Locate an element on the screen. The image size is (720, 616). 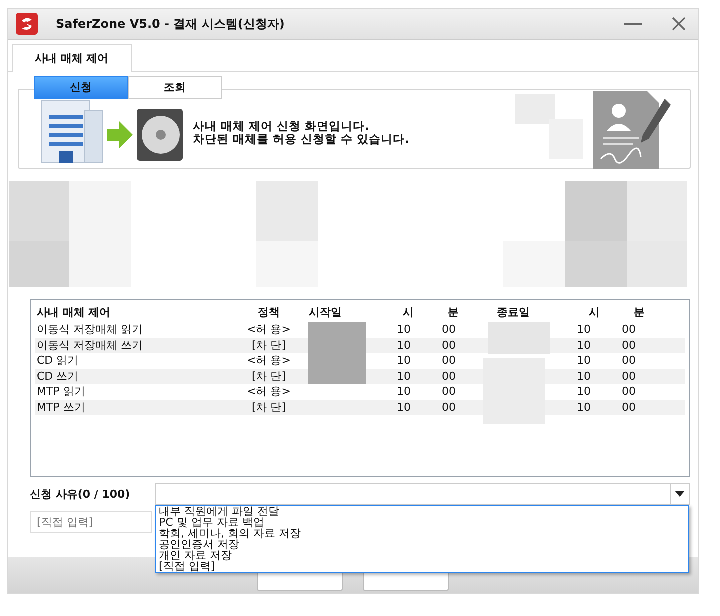
dropdown-option: PC 및 업무 자료 백업 is located at coordinates (422, 522).